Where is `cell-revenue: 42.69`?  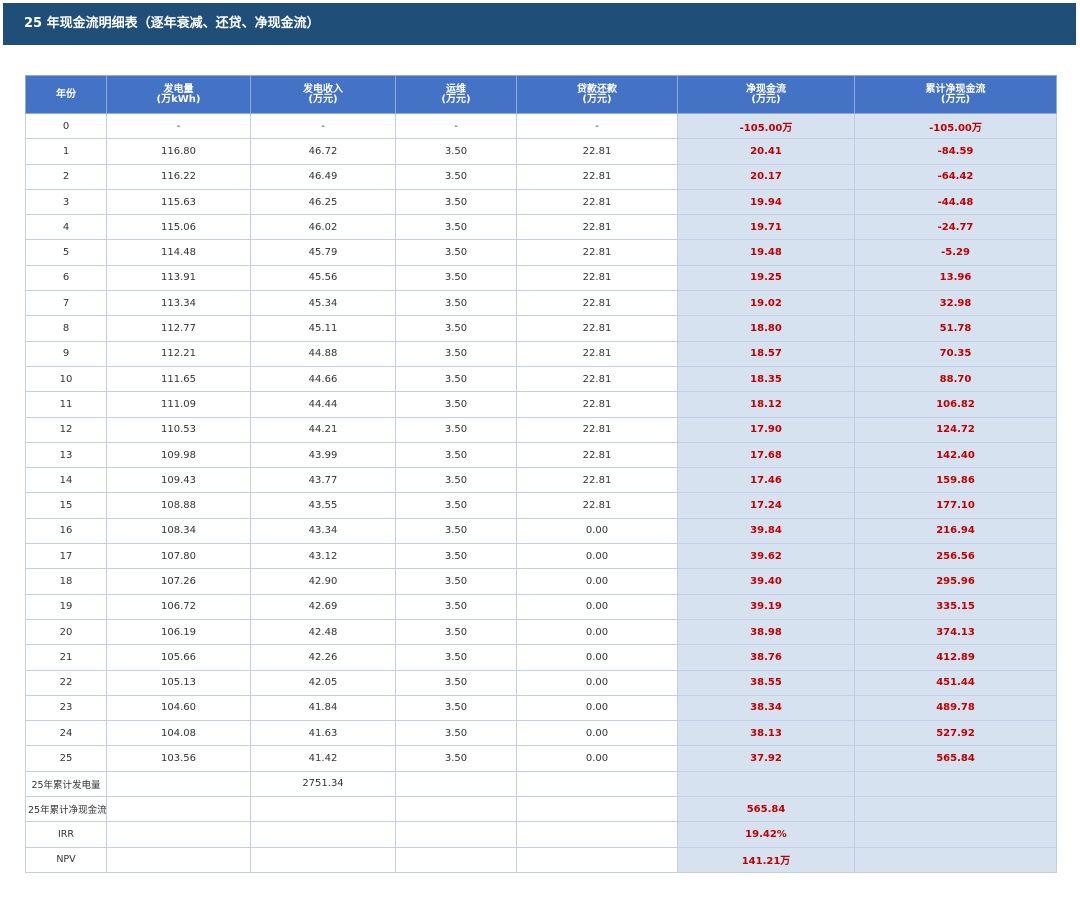 cell-revenue: 42.69 is located at coordinates (323, 606).